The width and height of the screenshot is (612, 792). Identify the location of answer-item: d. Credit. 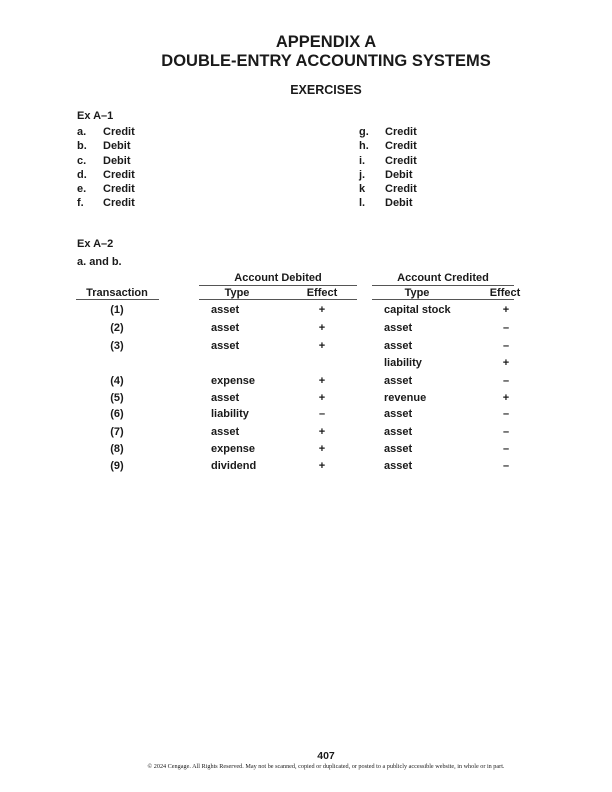
(177, 175).